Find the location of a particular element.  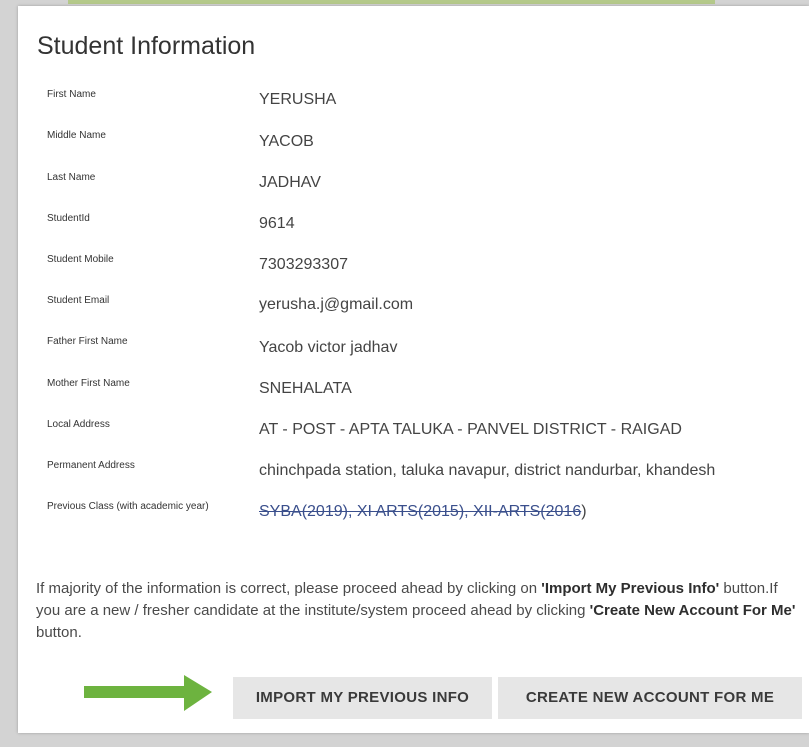

top-accent-bar is located at coordinates (391, 2).